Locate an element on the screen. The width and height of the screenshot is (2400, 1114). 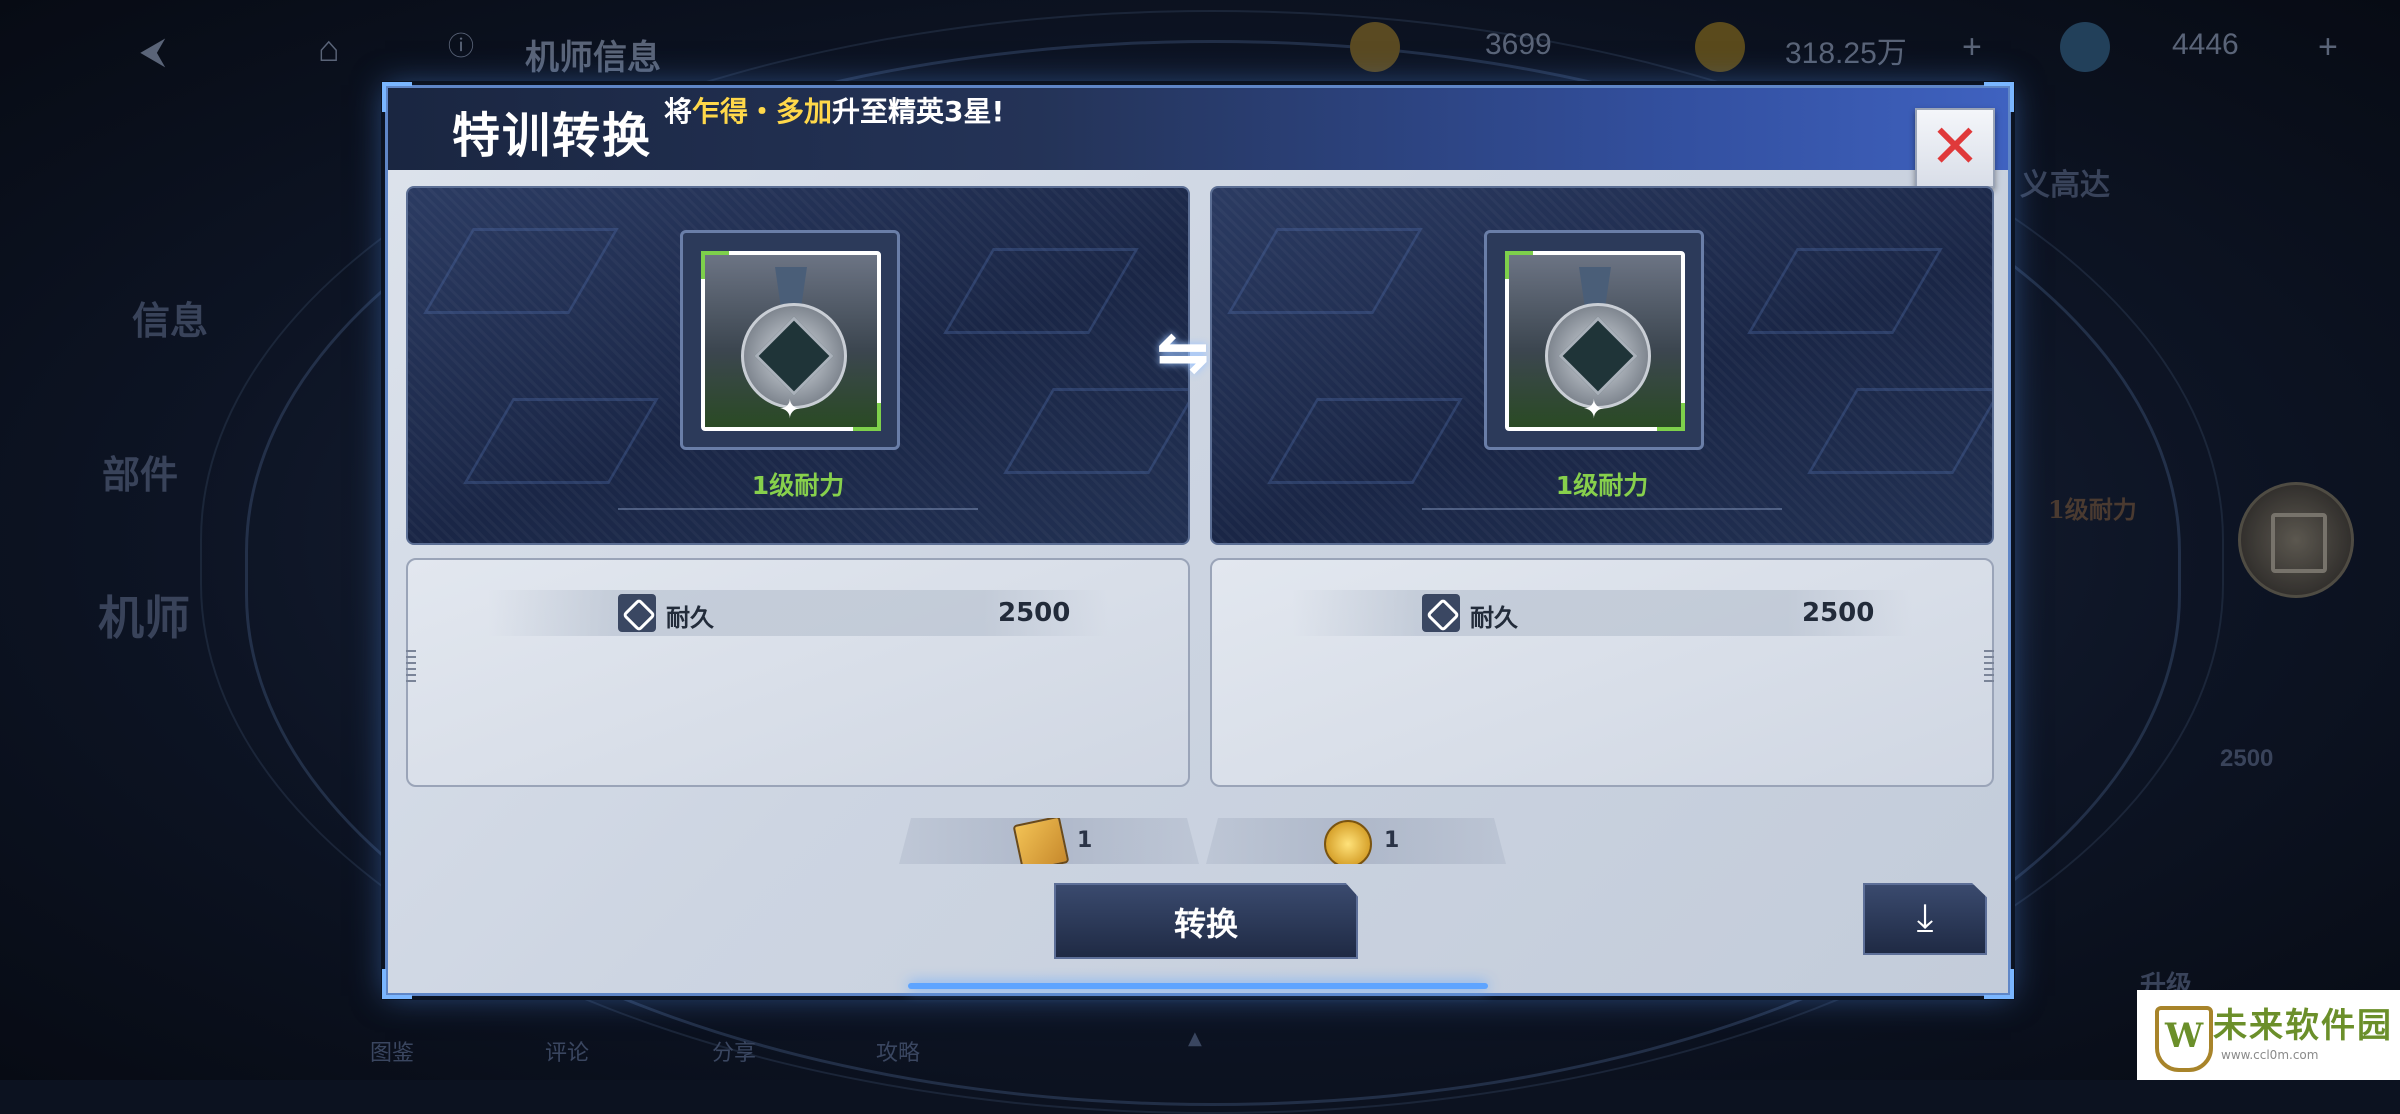
convert-button: 转换 is located at coordinates (1206, 921).